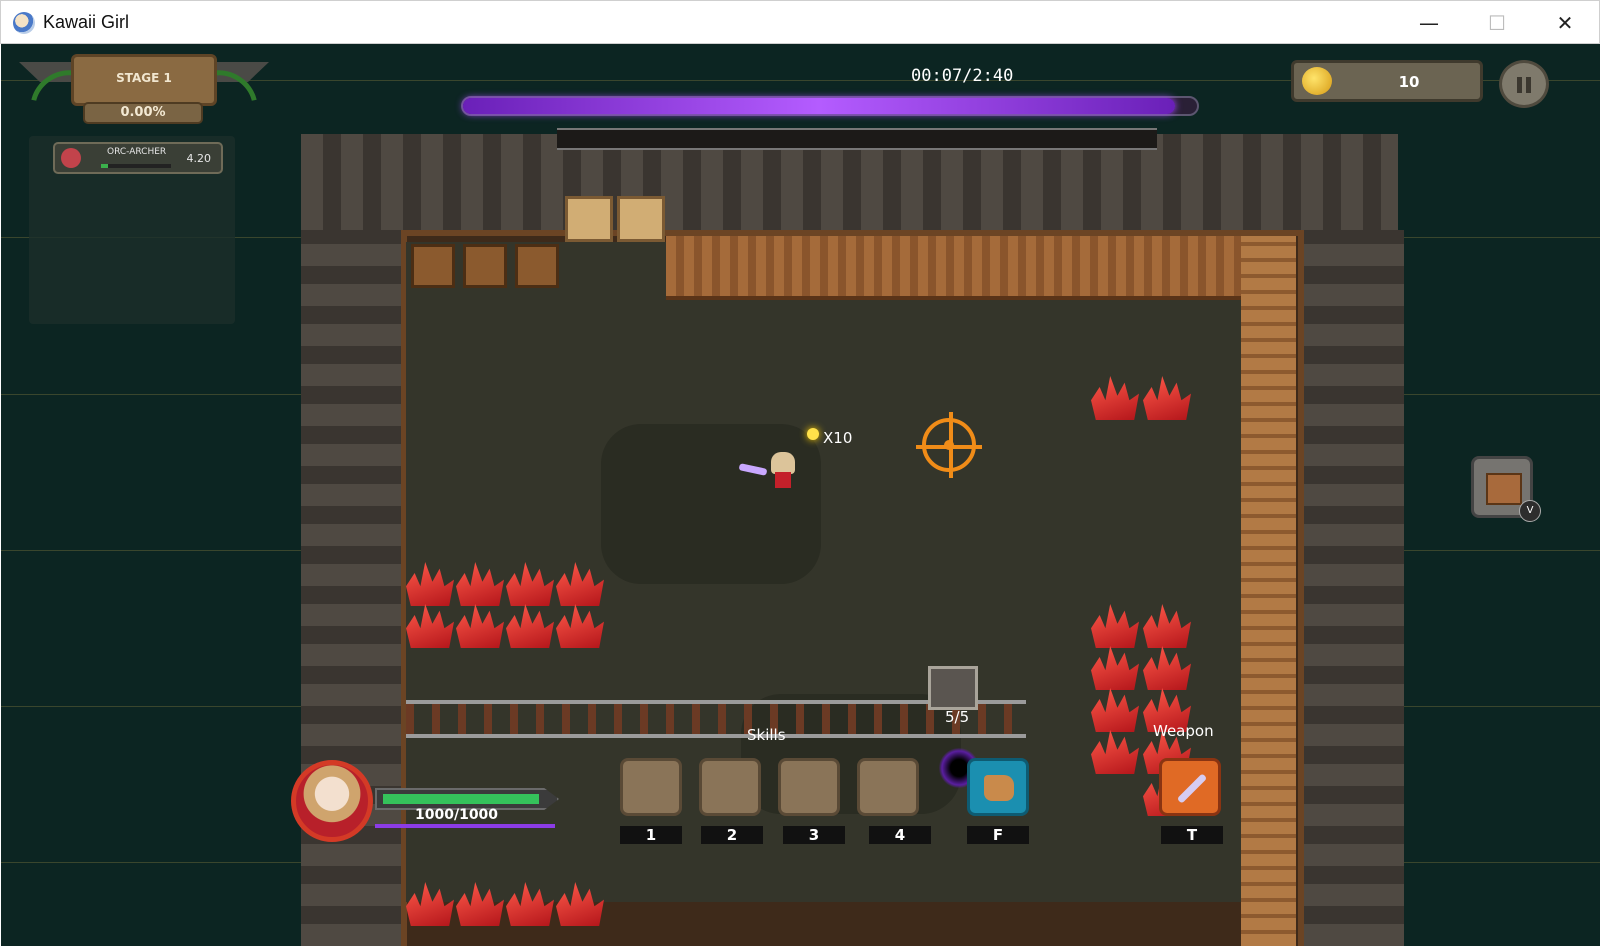 The image size is (1602, 946). I want to click on player-body, so click(783, 480).